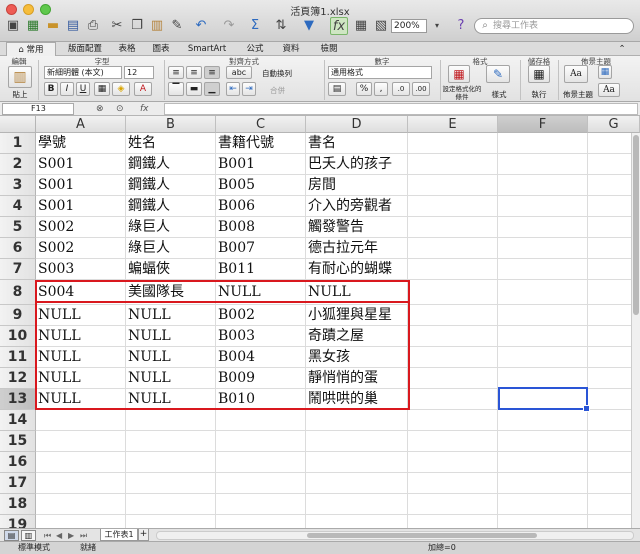  I want to click on cell-f9, so click(543, 315).